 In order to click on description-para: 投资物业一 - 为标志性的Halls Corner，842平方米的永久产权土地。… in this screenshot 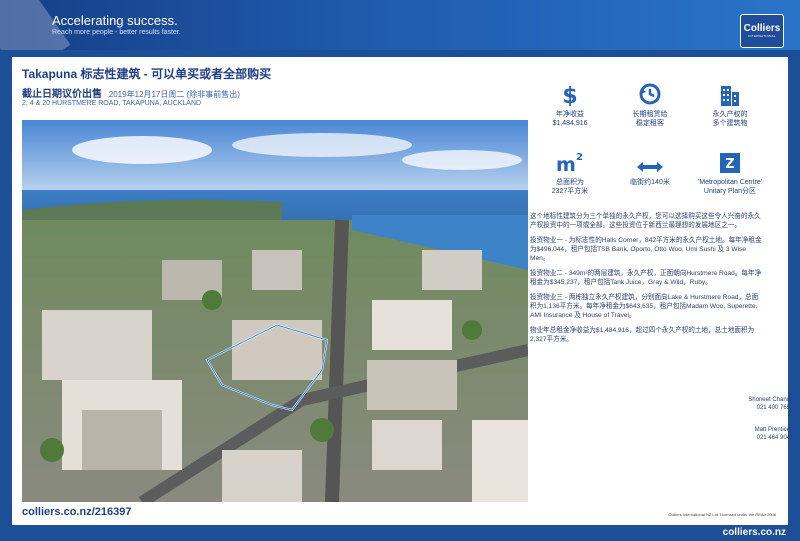, I will do `click(646, 249)`.